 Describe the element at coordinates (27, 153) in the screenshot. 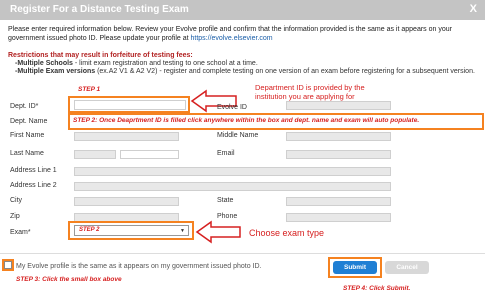

I see `last-name-label: Last Name` at that location.